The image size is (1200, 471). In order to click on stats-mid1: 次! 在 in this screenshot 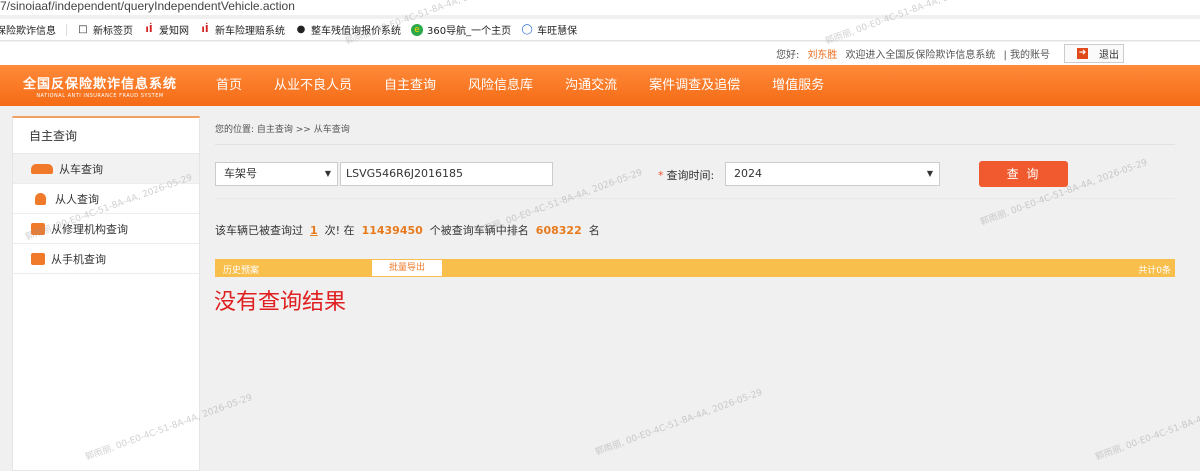, I will do `click(339, 230)`.